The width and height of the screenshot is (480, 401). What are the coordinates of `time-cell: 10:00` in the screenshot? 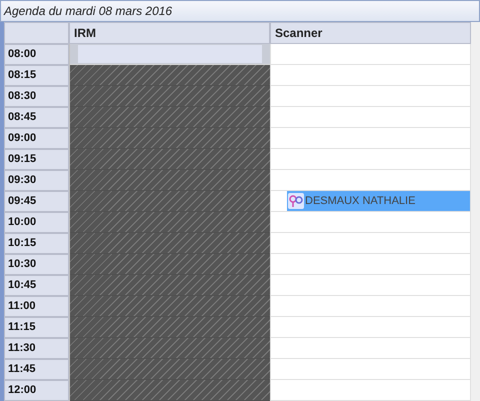 It's located at (36, 222).